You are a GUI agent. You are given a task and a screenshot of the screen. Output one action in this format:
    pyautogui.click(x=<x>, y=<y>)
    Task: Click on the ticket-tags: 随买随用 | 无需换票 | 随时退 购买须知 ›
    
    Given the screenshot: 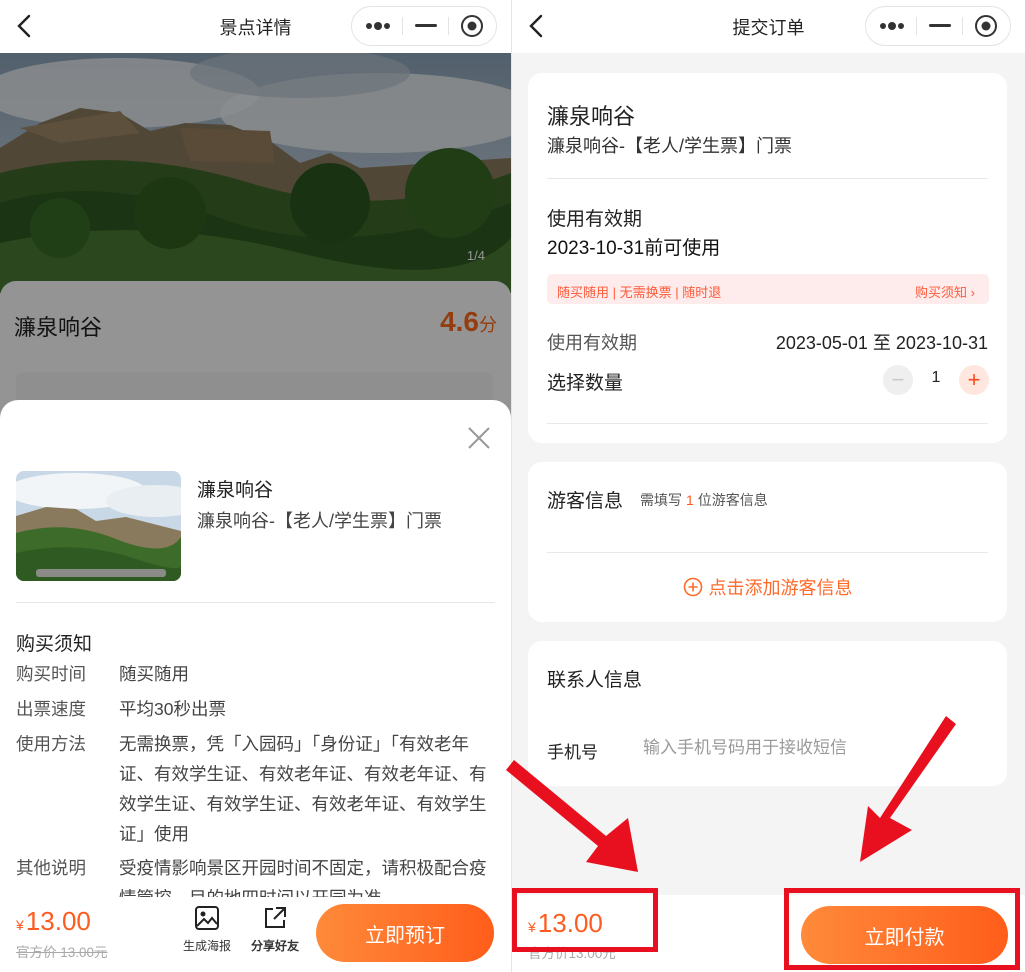 What is the action you would take?
    pyautogui.click(x=768, y=289)
    